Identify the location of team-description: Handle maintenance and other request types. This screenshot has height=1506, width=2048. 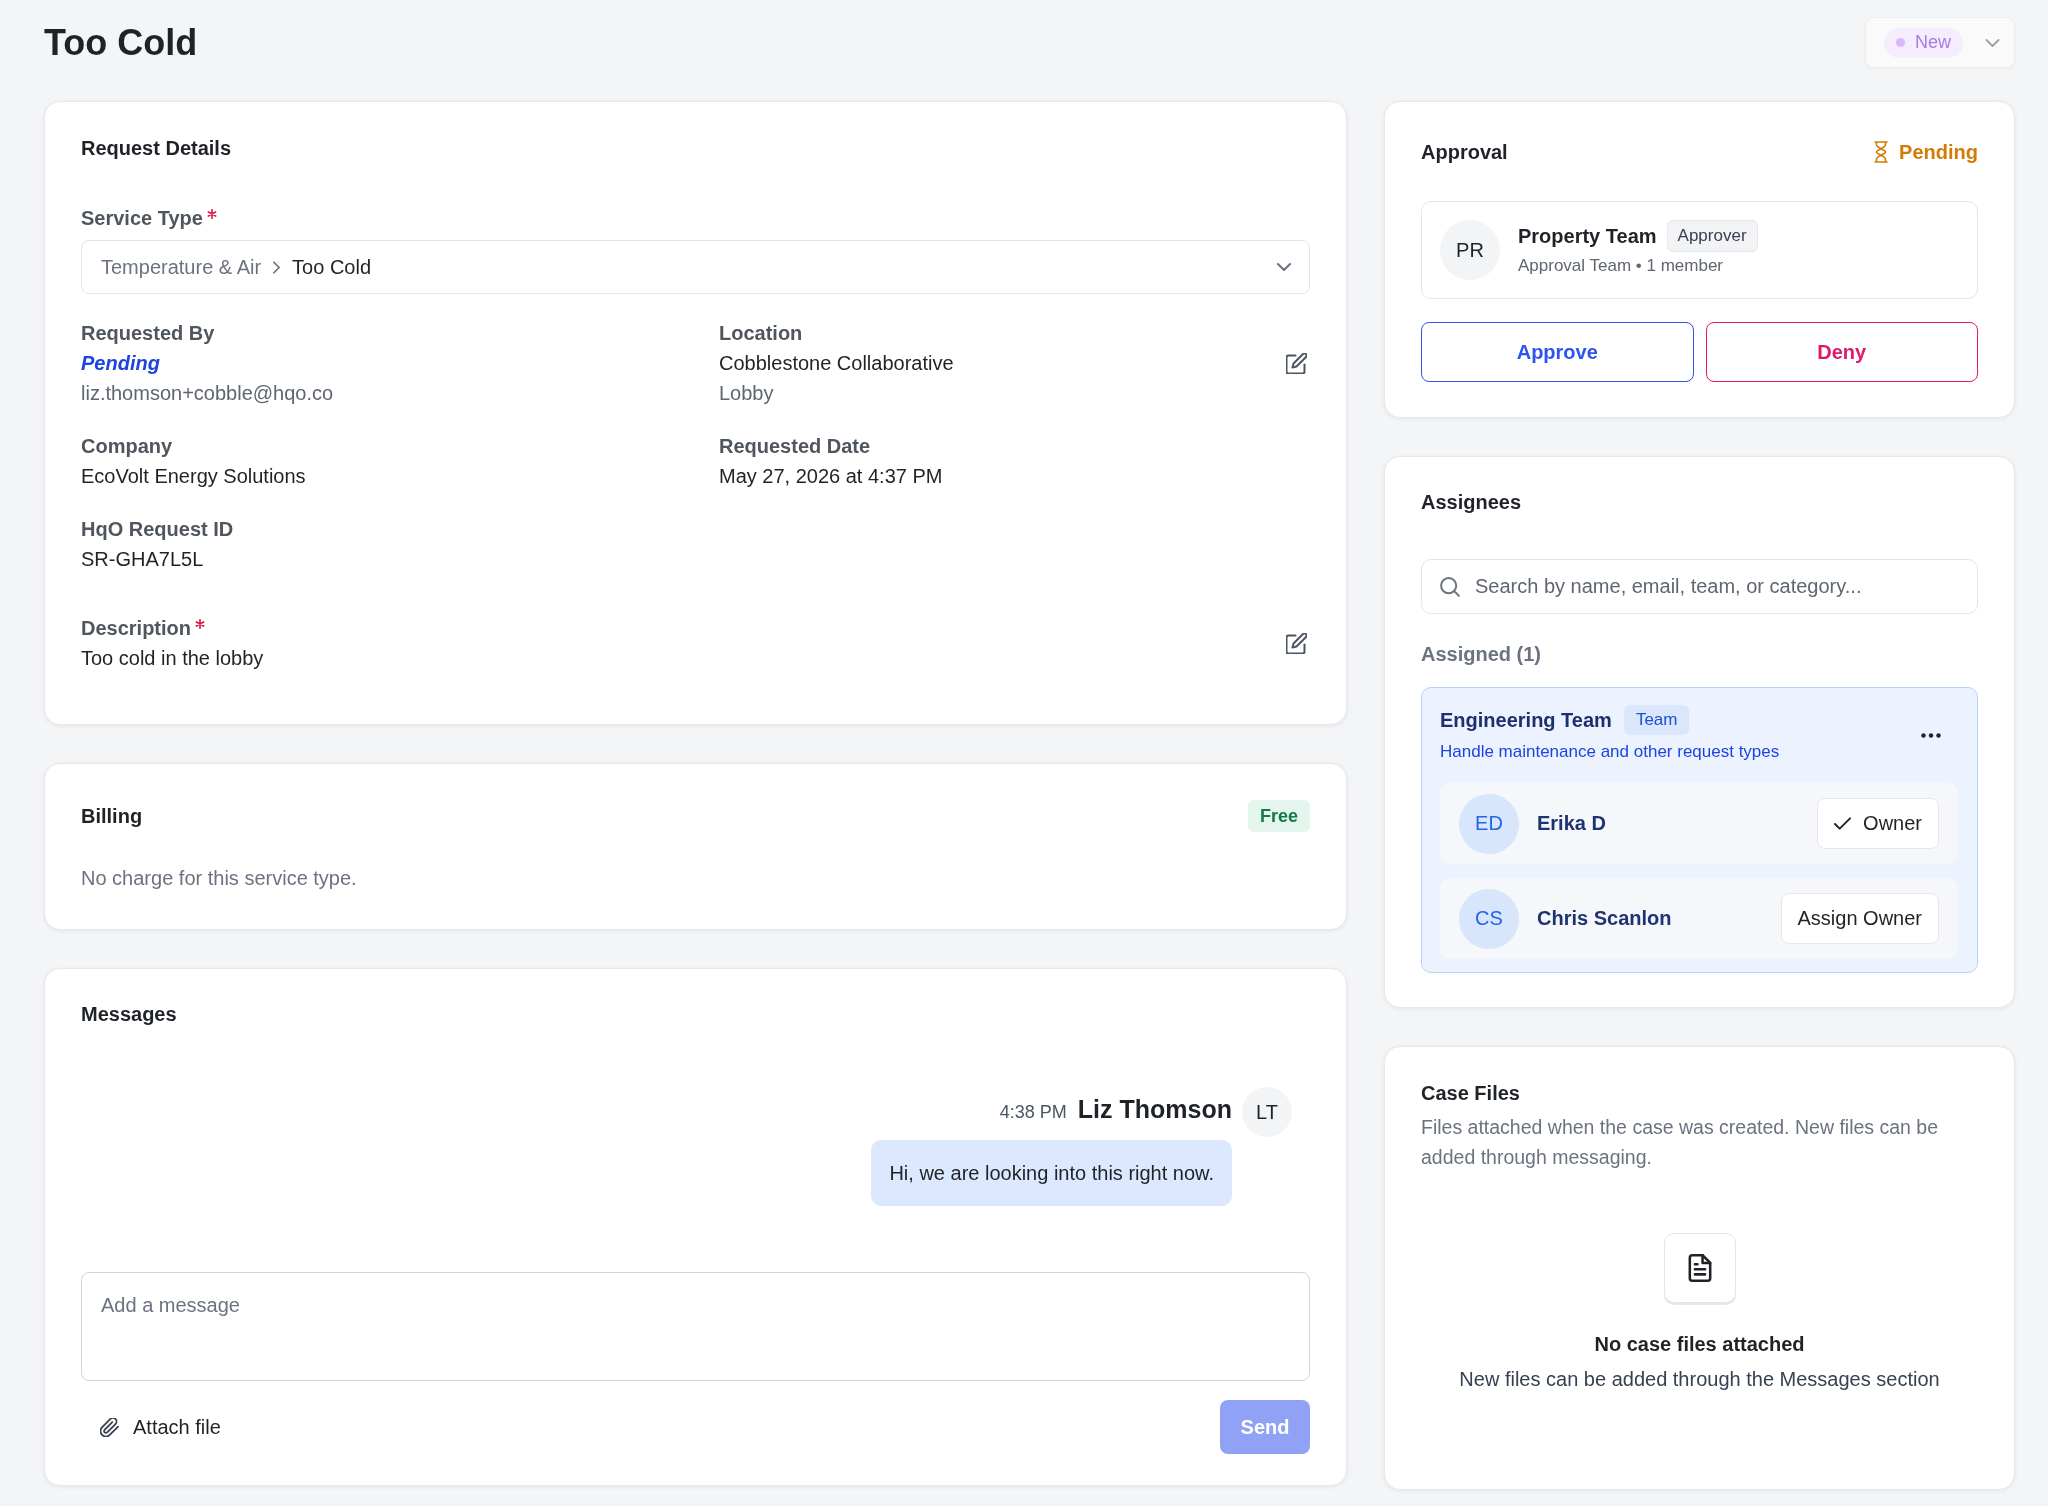
(1610, 752).